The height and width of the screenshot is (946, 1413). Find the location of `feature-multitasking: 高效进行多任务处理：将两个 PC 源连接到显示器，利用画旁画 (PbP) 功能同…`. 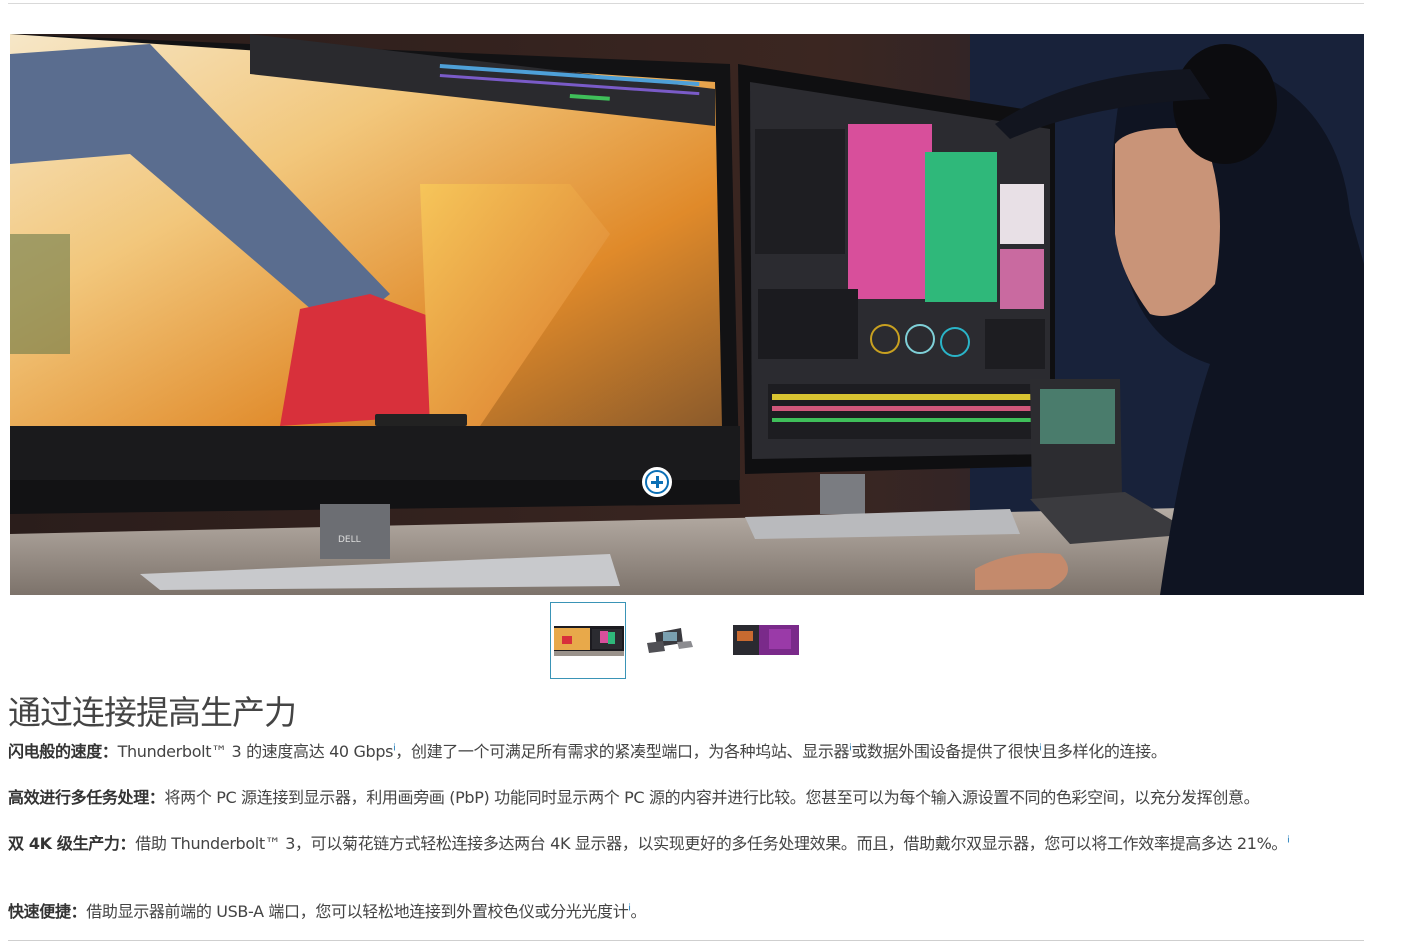

feature-multitasking: 高效进行多任务处理：将两个 PC 源连接到显示器，利用画旁画 (PbP) 功能同… is located at coordinates (634, 797).